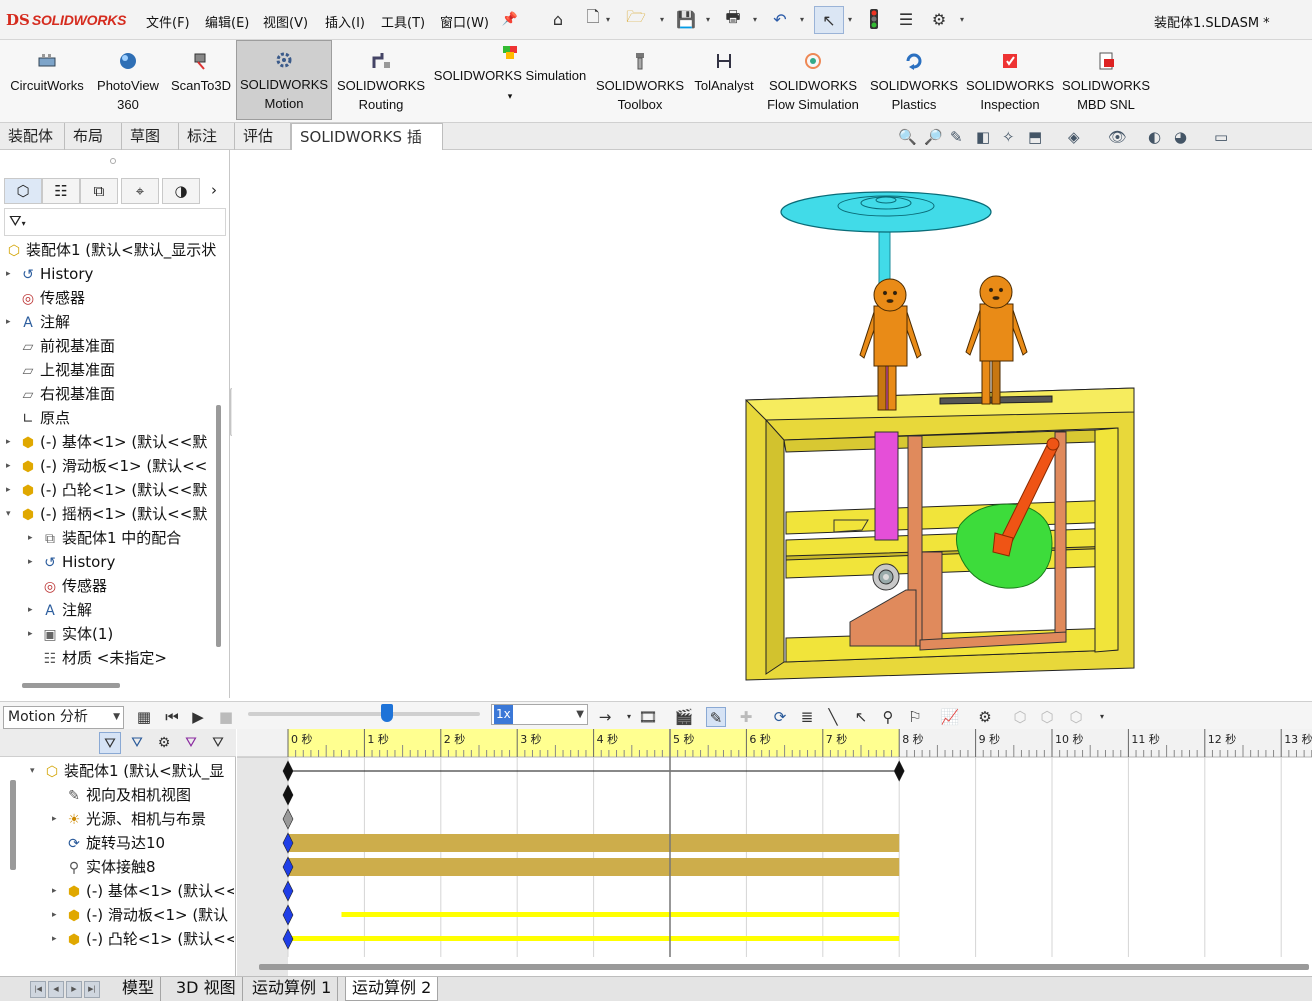 This screenshot has height=1001, width=1312. What do you see at coordinates (686, 19) in the screenshot?
I see `save-icon: 💾` at bounding box center [686, 19].